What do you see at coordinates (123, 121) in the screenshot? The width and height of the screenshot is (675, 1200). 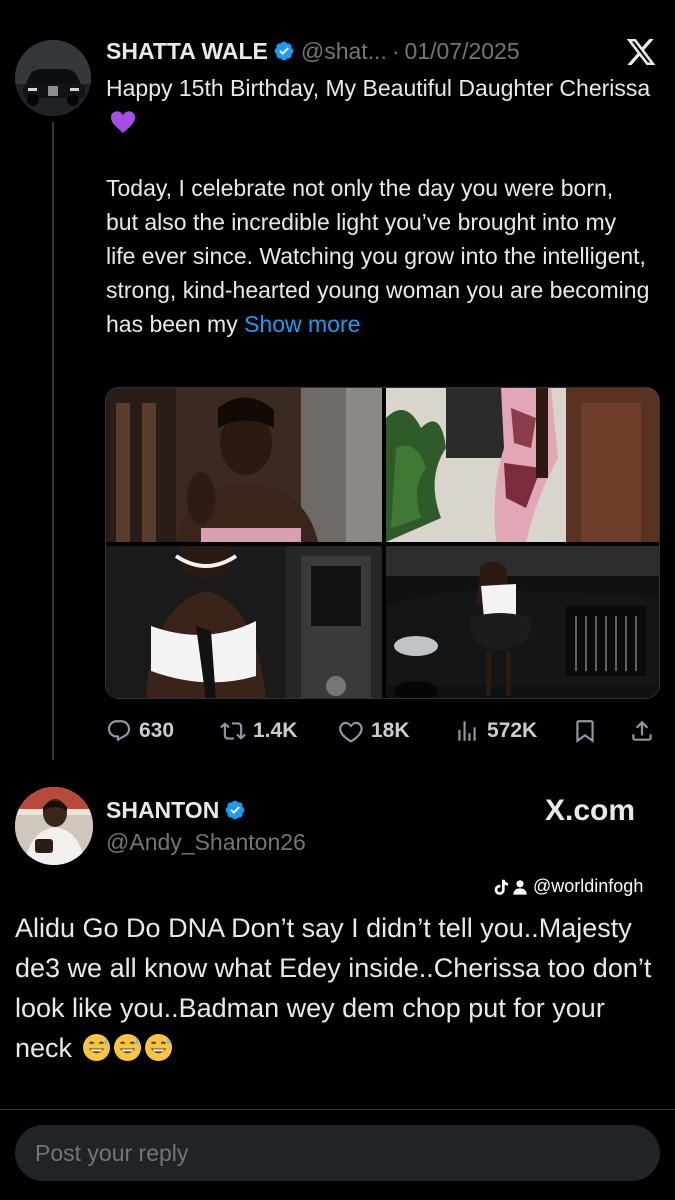 I see `purple-heart-icon` at bounding box center [123, 121].